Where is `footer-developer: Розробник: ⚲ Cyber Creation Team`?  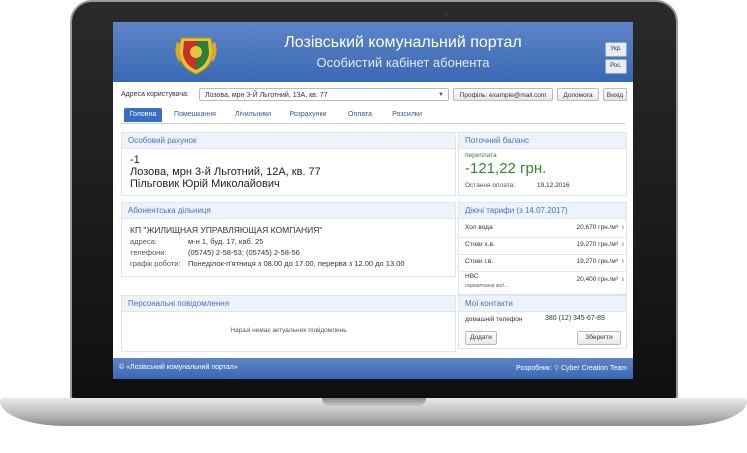
footer-developer: Розробник: ⚲ Cyber Creation Team is located at coordinates (571, 368).